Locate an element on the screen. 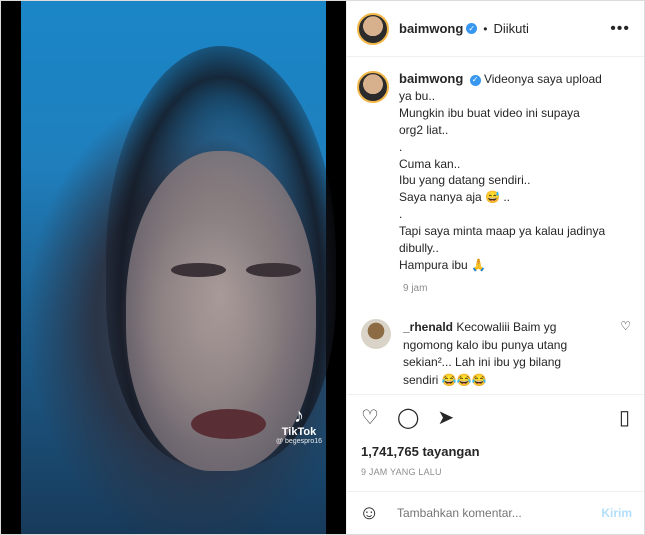  tiktok-icon: ♪ is located at coordinates (298, 416).